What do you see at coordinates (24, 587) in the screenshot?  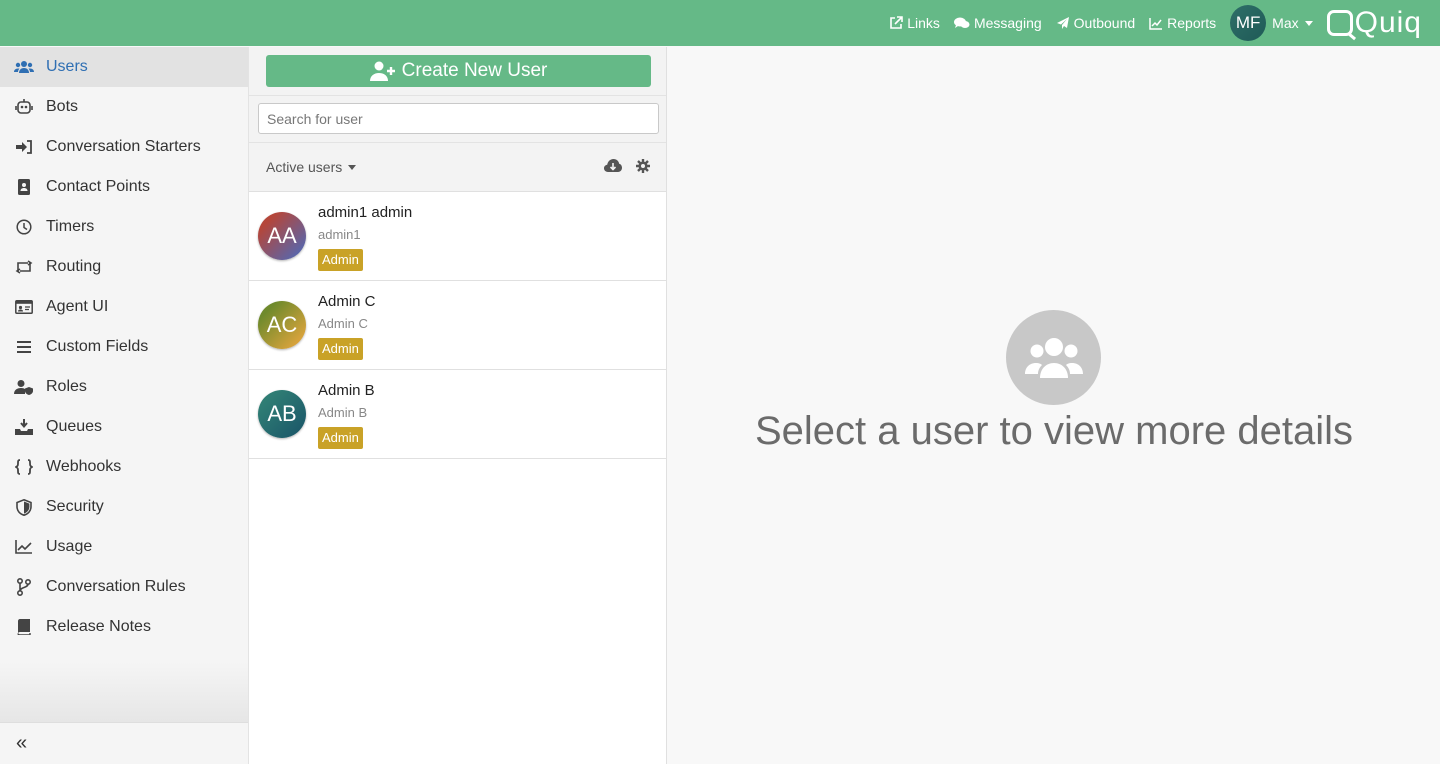 I see `code-branch-icon` at bounding box center [24, 587].